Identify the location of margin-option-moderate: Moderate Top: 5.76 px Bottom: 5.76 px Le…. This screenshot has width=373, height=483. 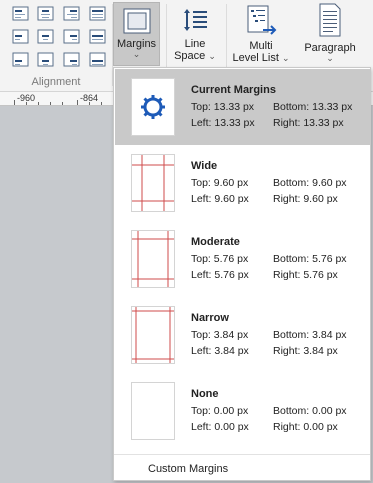
(242, 259).